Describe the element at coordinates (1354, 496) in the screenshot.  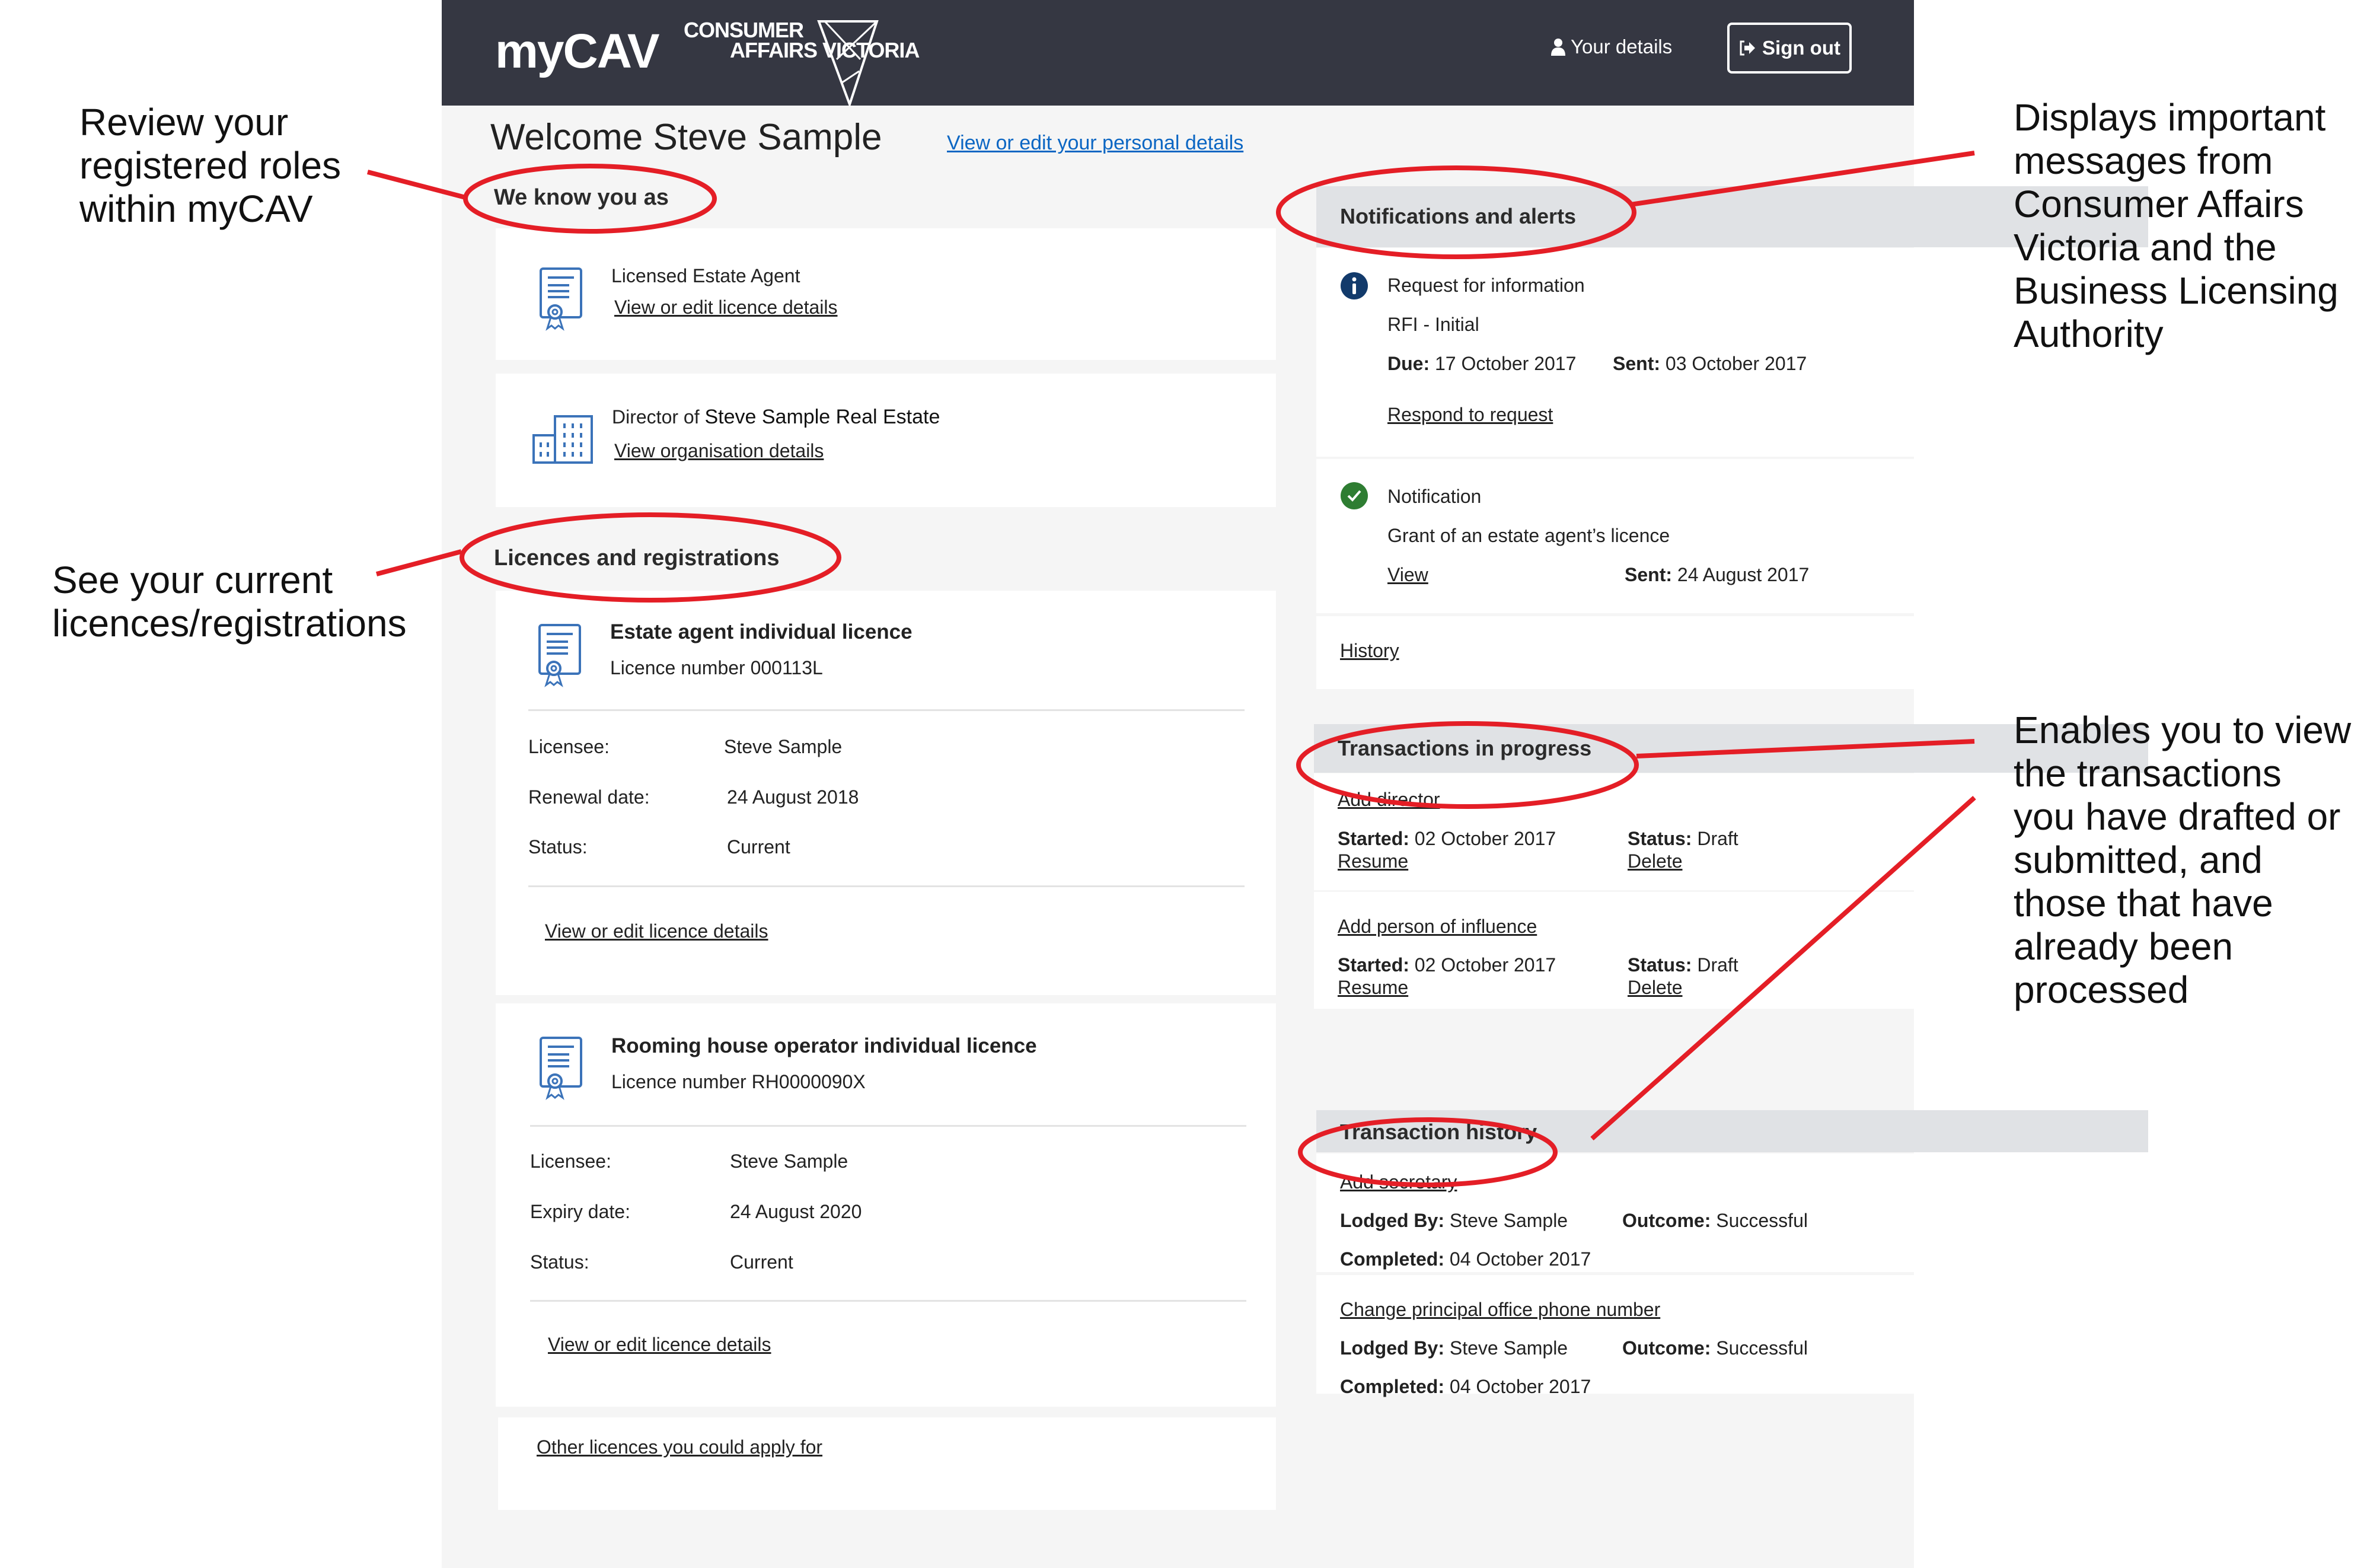
I see `check-circle-icon` at that location.